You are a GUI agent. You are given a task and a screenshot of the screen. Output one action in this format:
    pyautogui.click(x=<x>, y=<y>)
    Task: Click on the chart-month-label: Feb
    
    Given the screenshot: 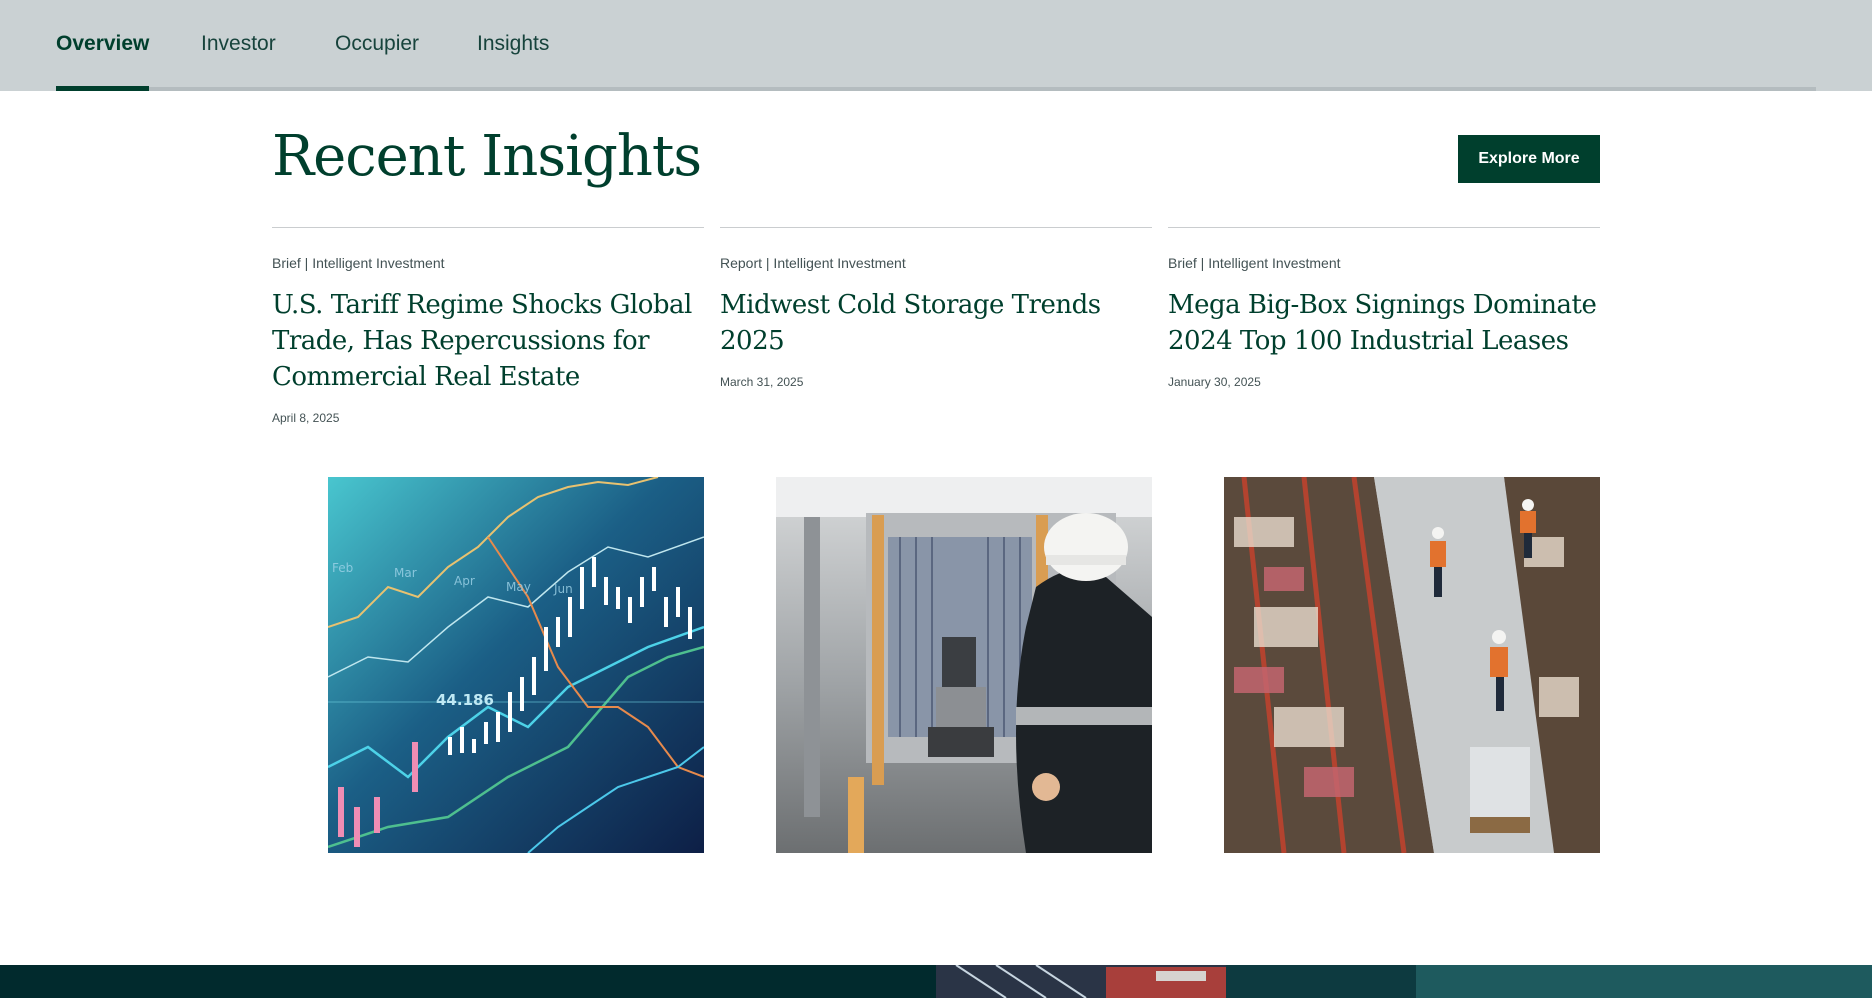 What is the action you would take?
    pyautogui.click(x=342, y=568)
    